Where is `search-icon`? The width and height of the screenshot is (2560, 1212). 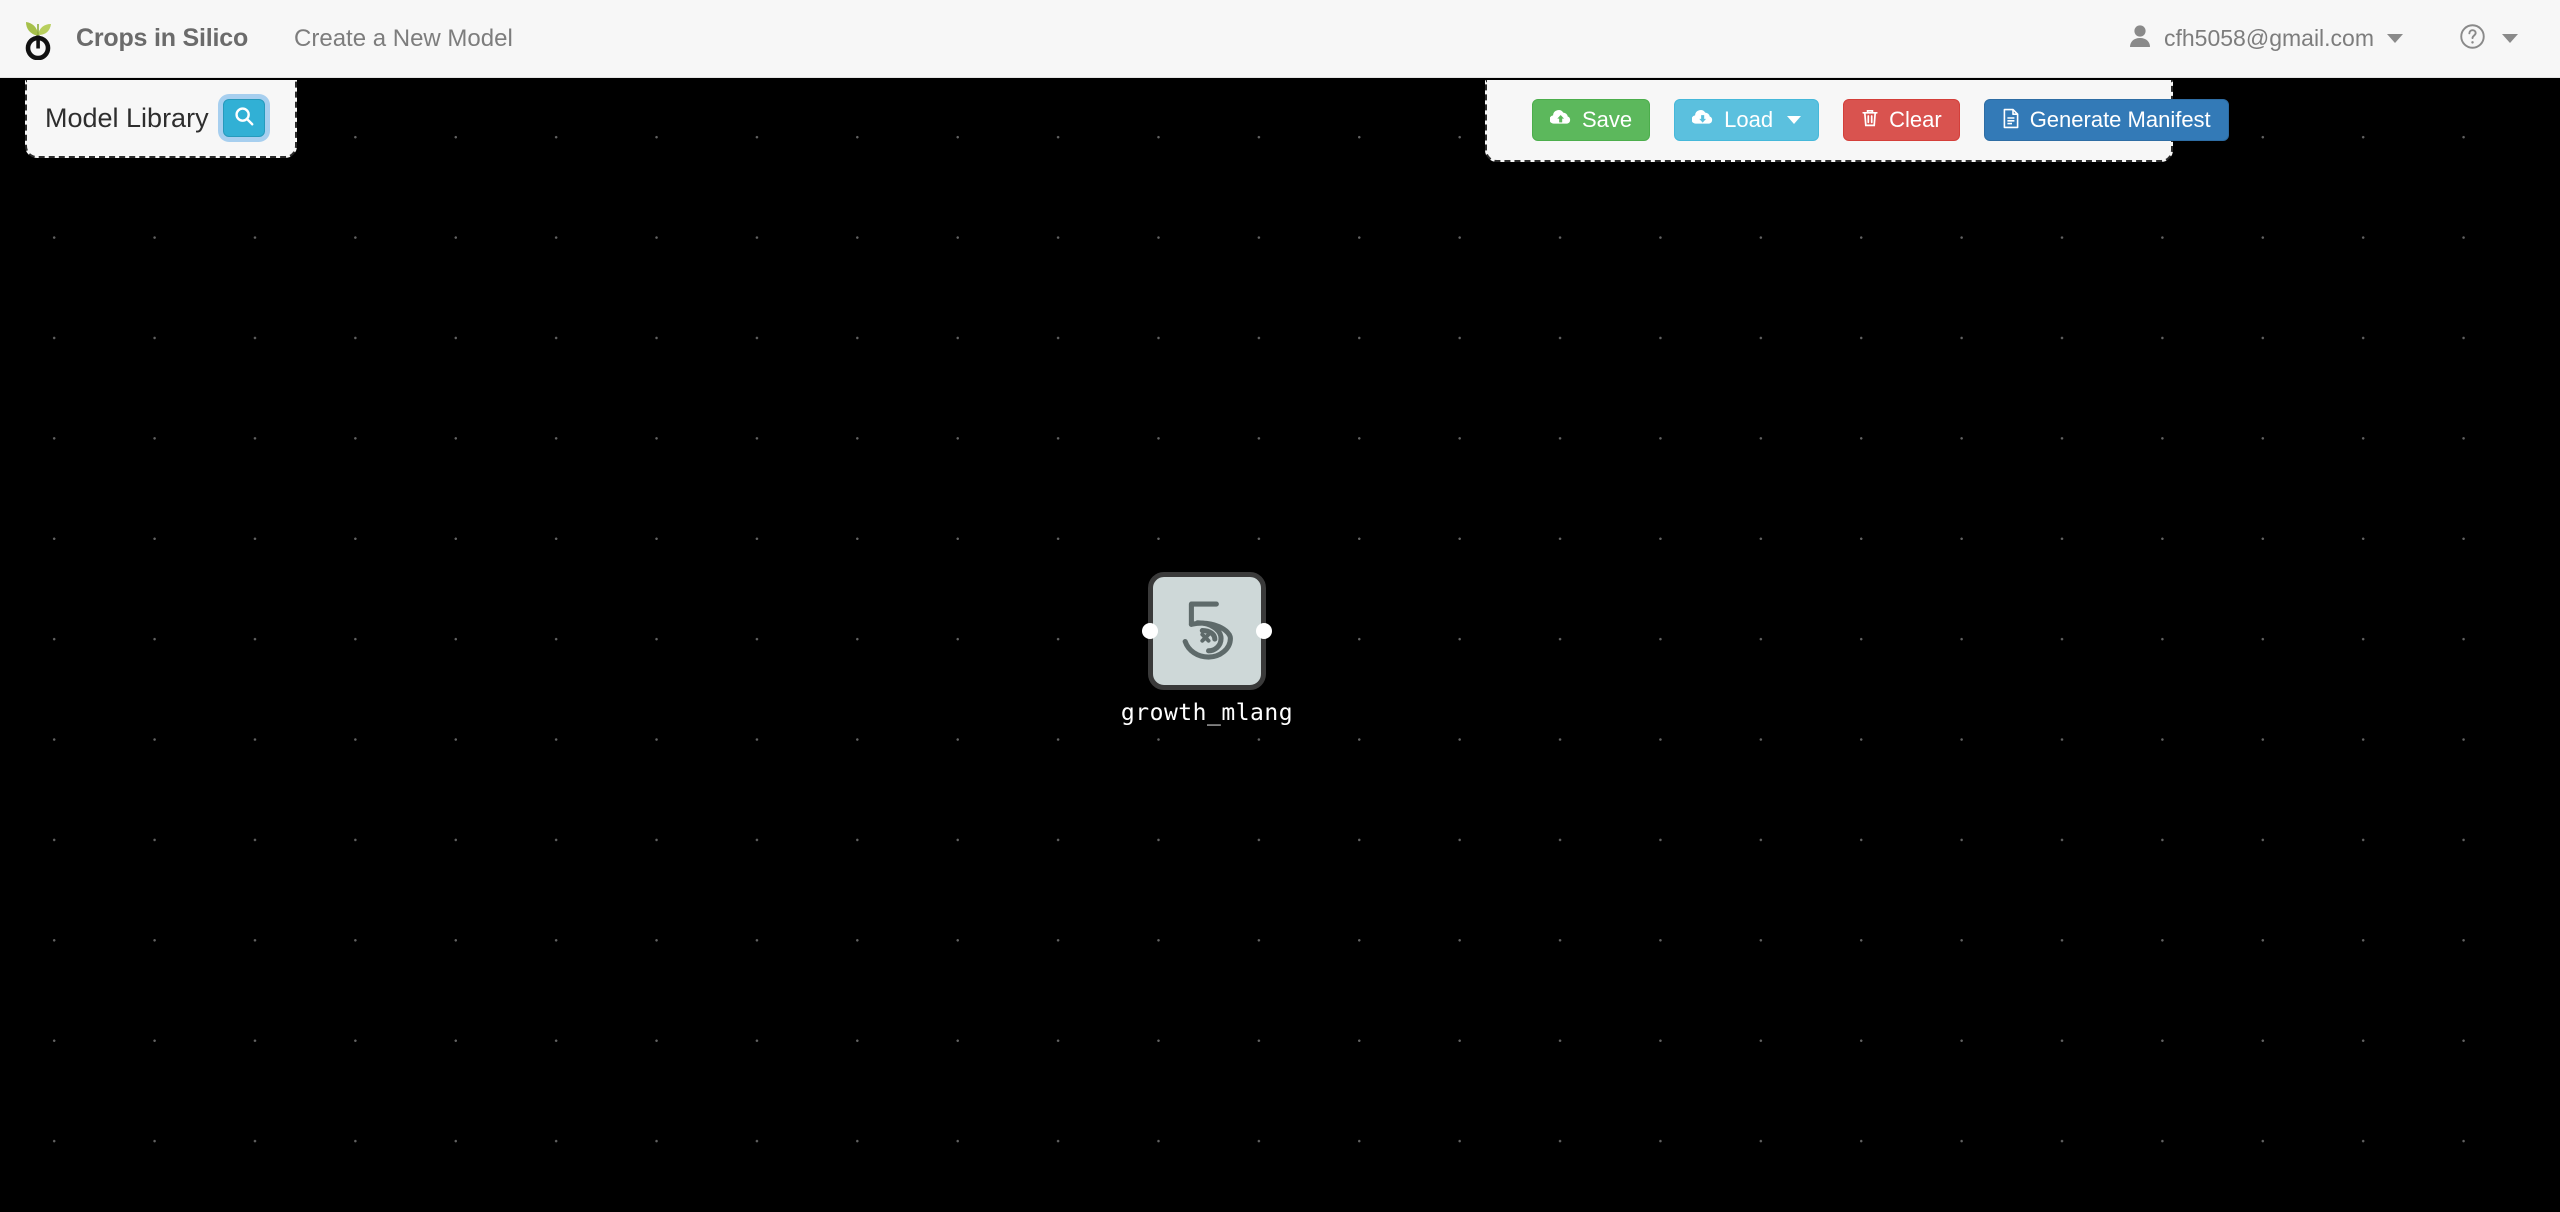 search-icon is located at coordinates (244, 118).